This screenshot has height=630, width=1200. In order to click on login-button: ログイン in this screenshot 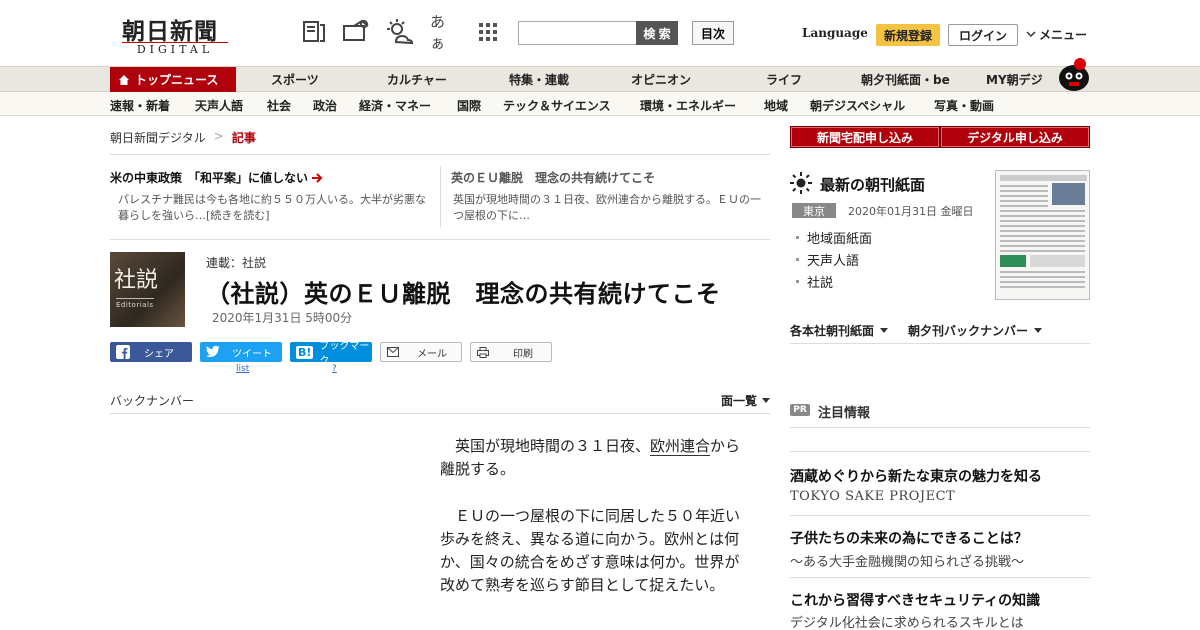, I will do `click(983, 35)`.